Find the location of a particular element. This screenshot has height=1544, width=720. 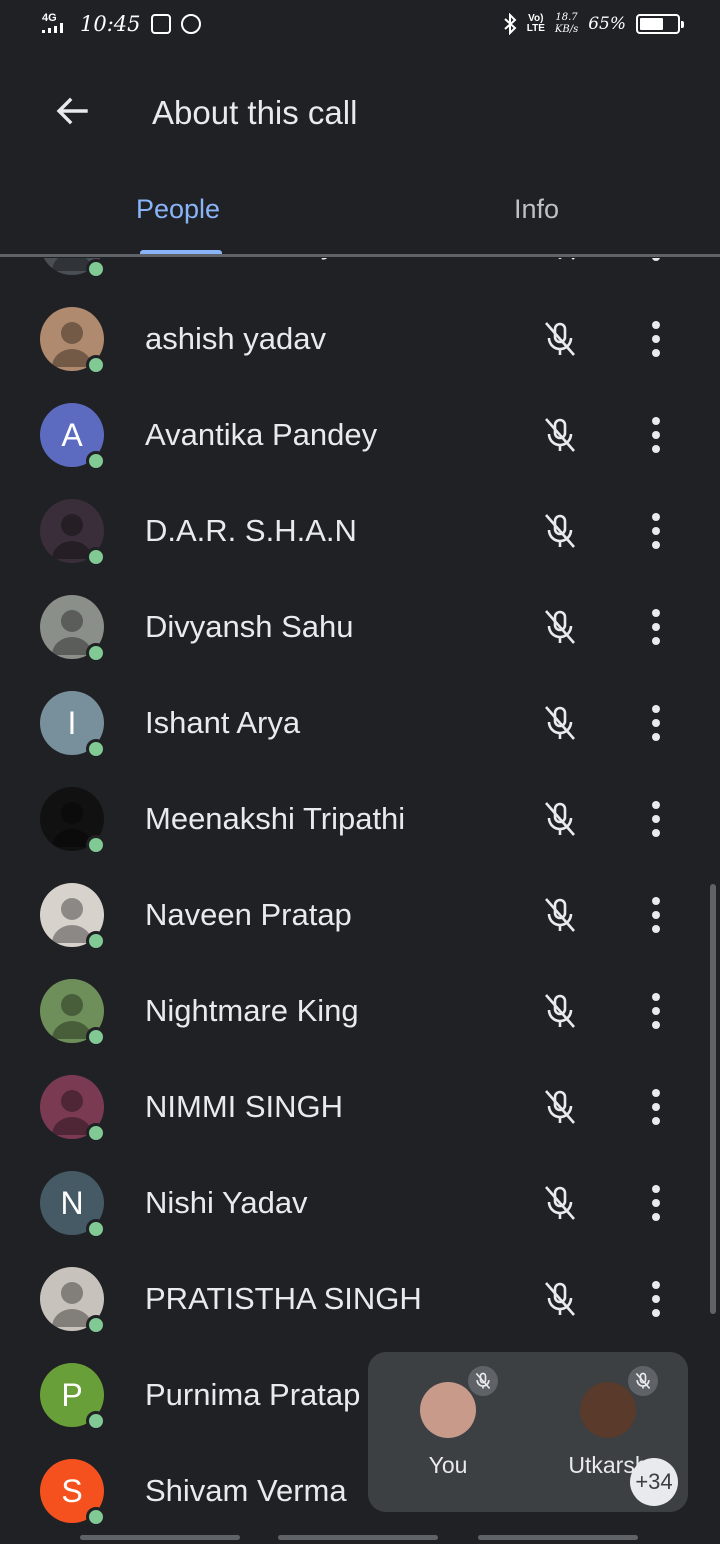

participant-row: I Ishant Arya is located at coordinates (360, 723).